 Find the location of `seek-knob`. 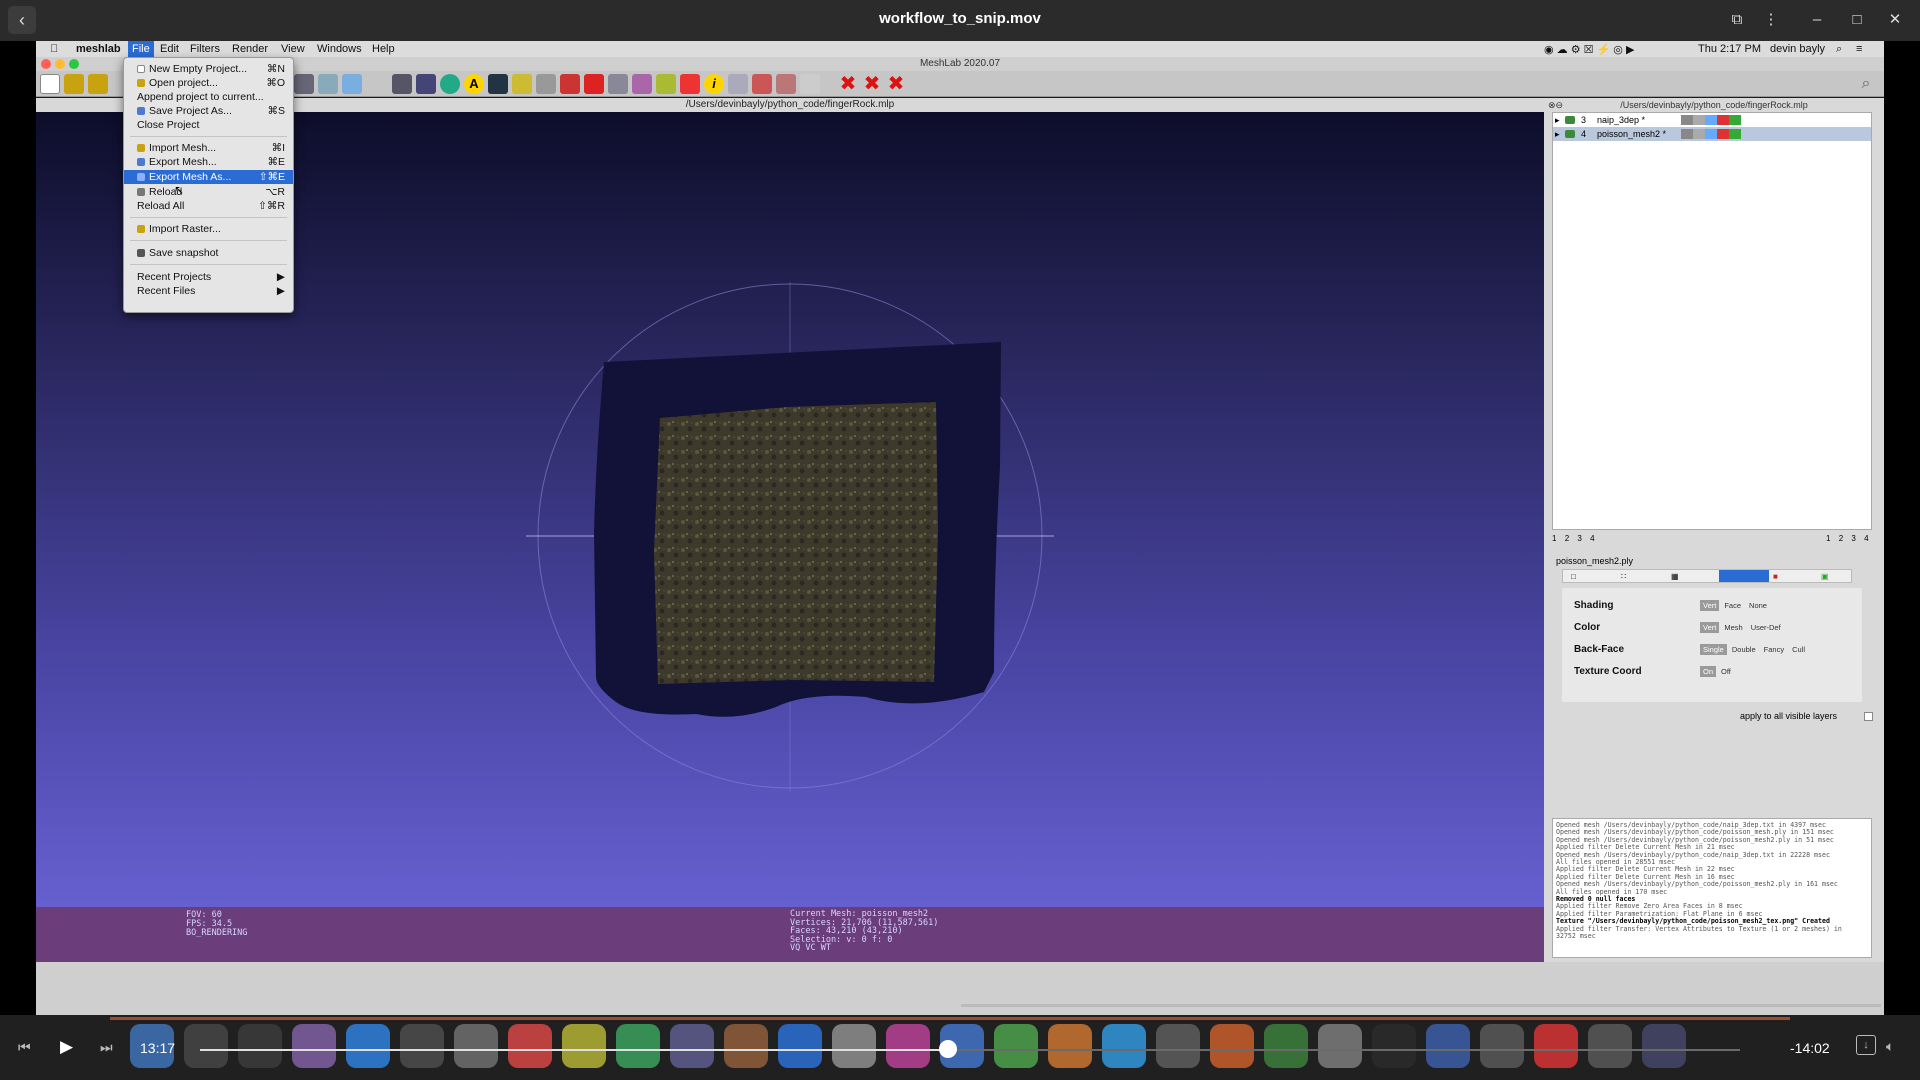

seek-knob is located at coordinates (948, 1049).